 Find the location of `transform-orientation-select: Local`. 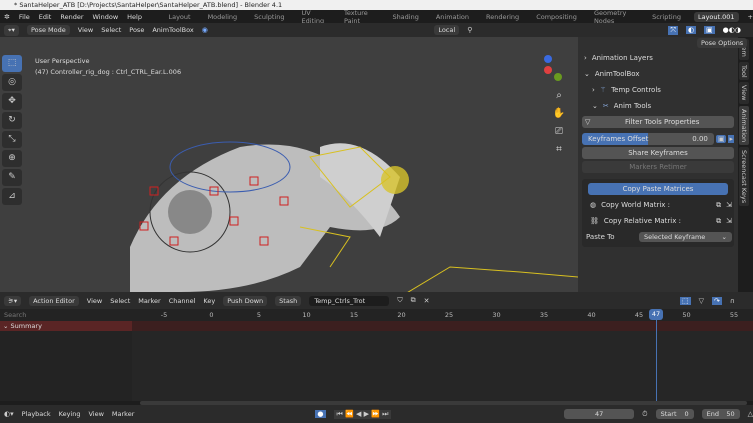

transform-orientation-select: Local is located at coordinates (447, 30).